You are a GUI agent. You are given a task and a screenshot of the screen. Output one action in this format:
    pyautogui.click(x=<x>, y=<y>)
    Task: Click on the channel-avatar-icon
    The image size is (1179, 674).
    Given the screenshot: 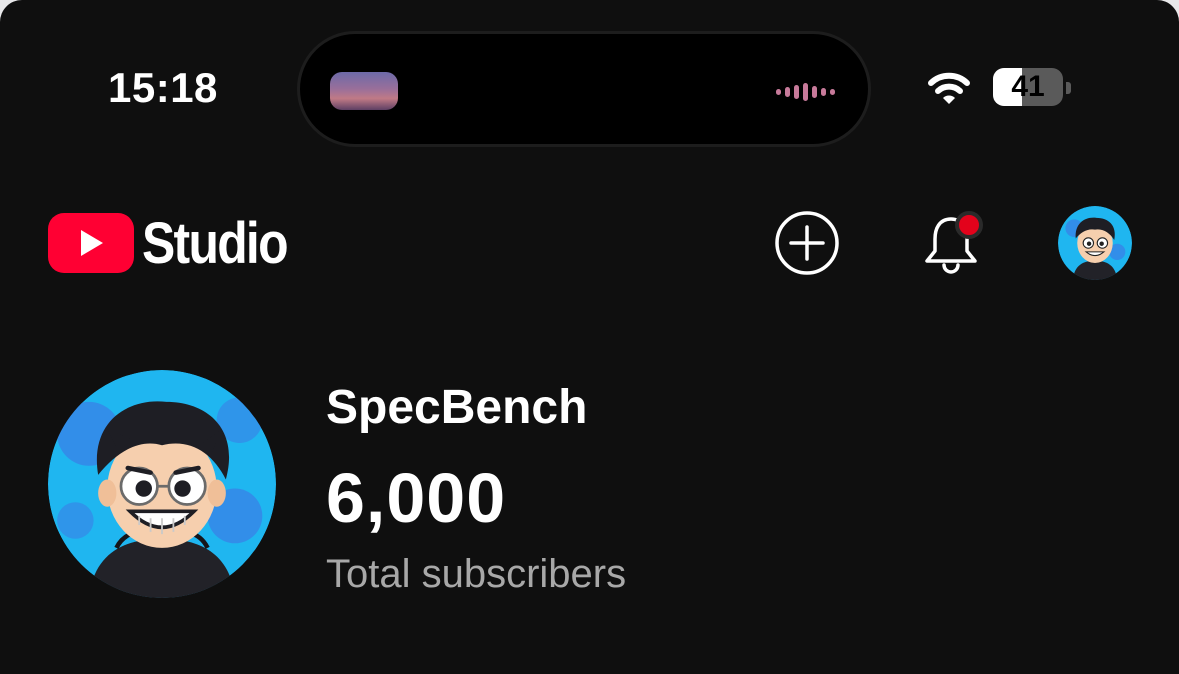 What is the action you would take?
    pyautogui.click(x=1095, y=243)
    